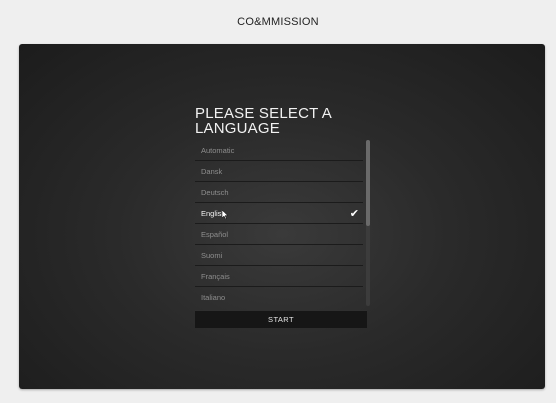 This screenshot has height=403, width=556. What do you see at coordinates (215, 276) in the screenshot?
I see `language-label: Français` at bounding box center [215, 276].